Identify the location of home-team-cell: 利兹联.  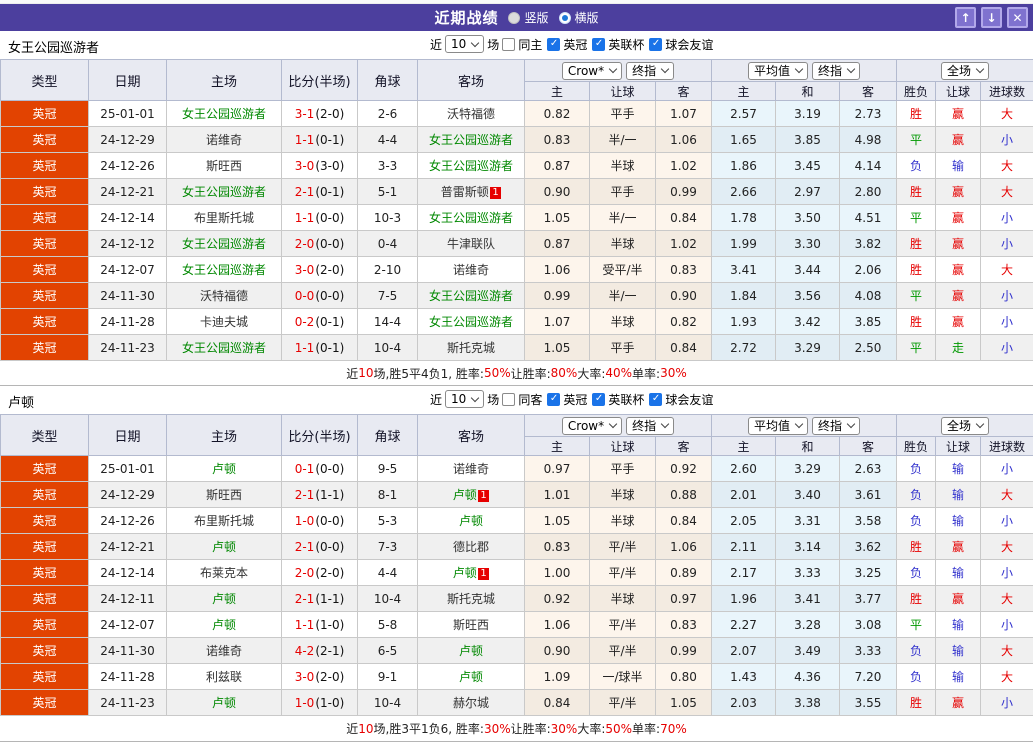
(224, 677).